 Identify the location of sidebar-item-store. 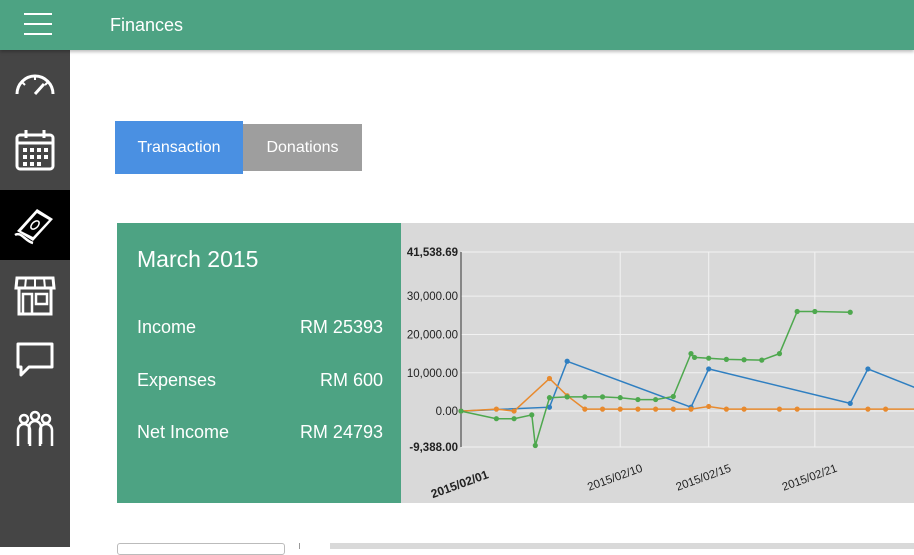
(35, 295).